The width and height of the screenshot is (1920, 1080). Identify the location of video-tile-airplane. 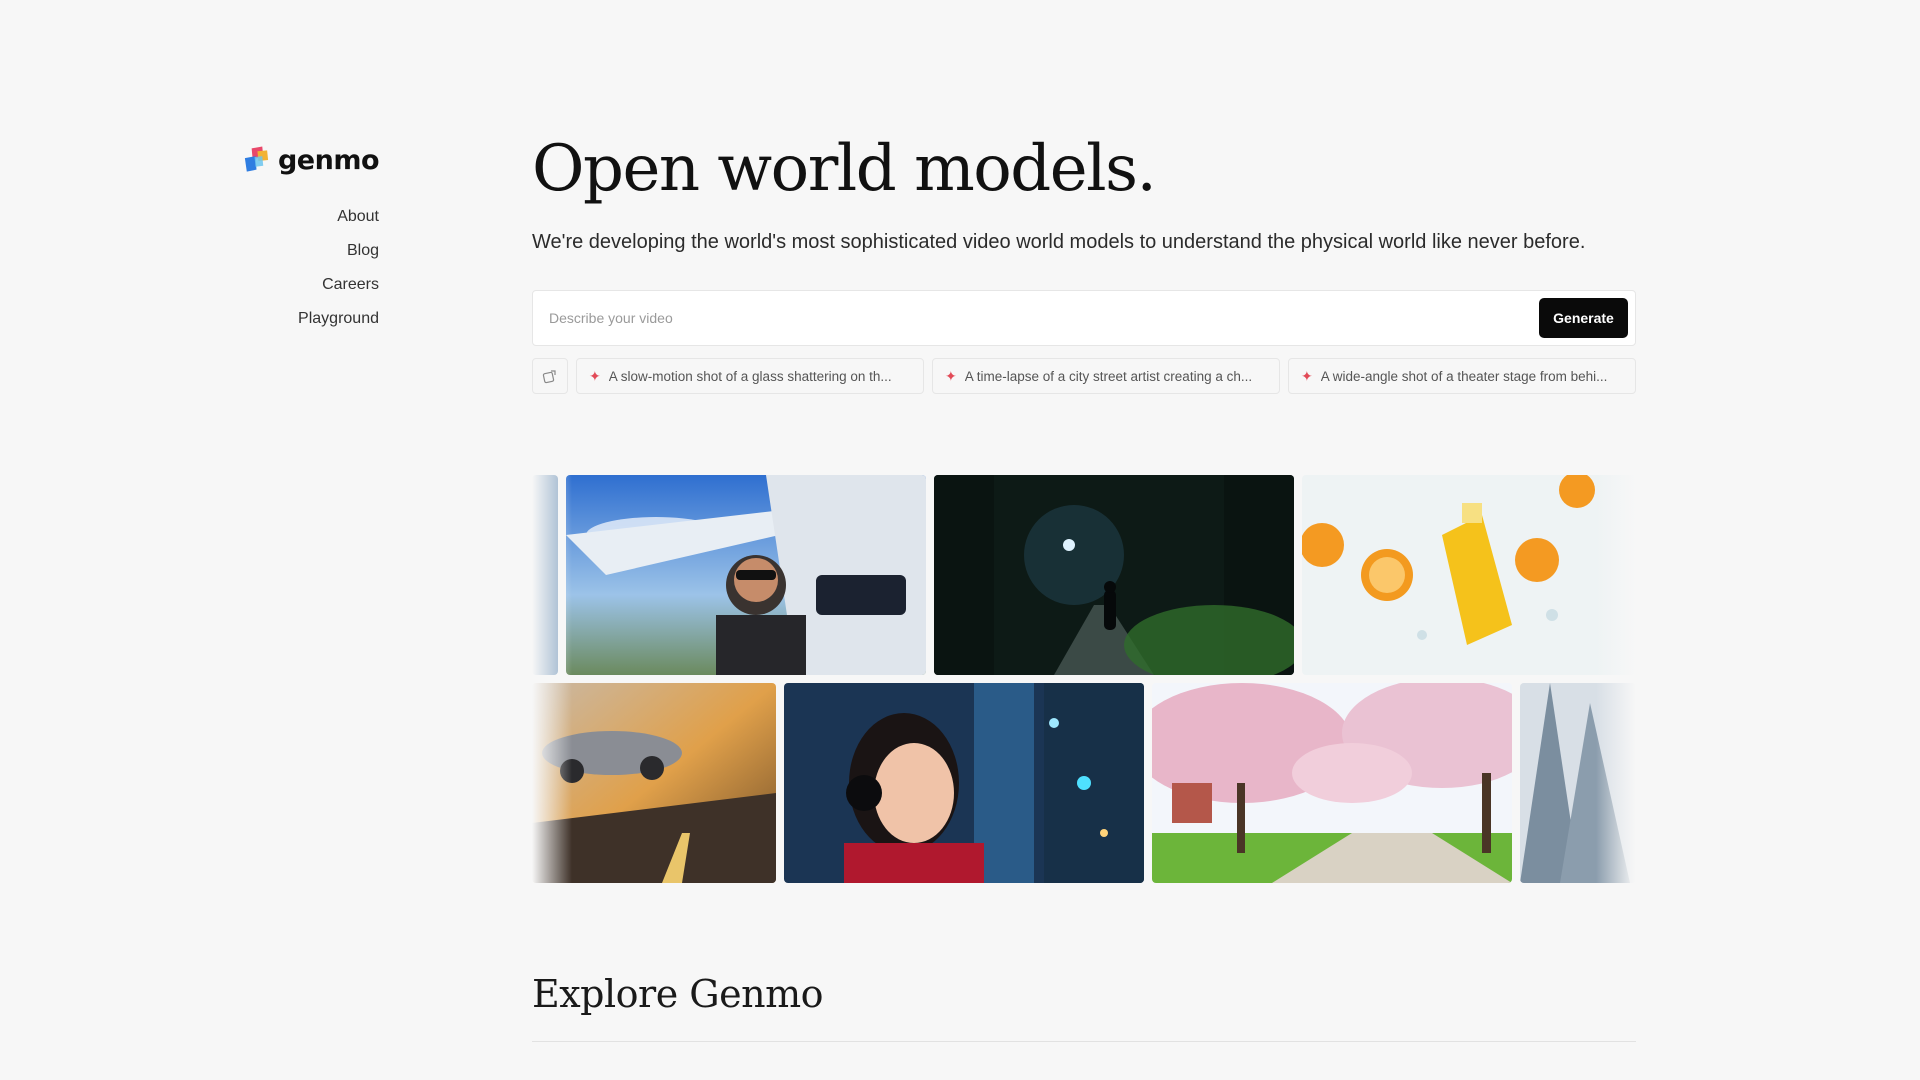
(746, 575).